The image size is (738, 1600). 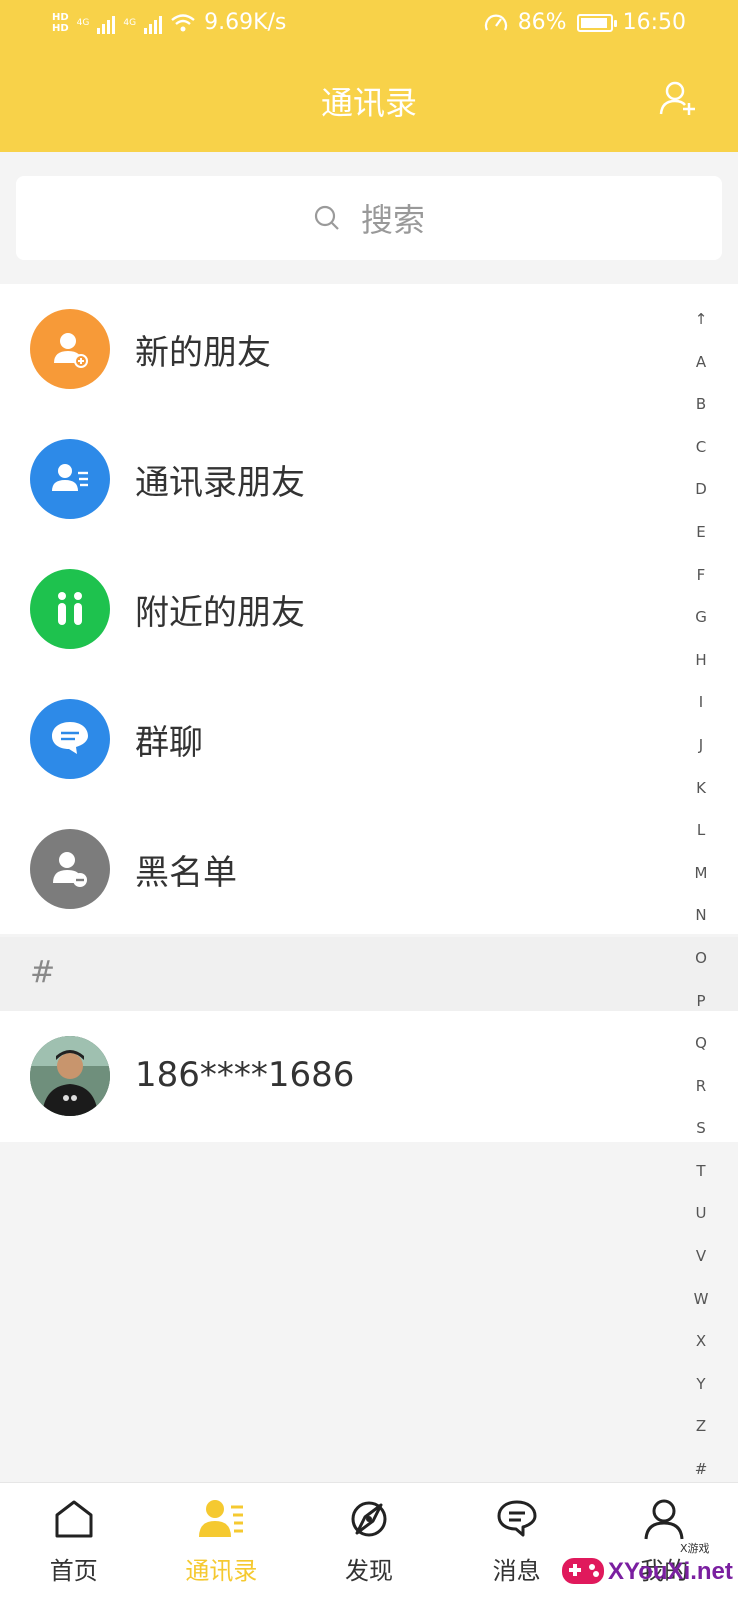 I want to click on menu-item-group-chat: 群聊, so click(x=369, y=739).